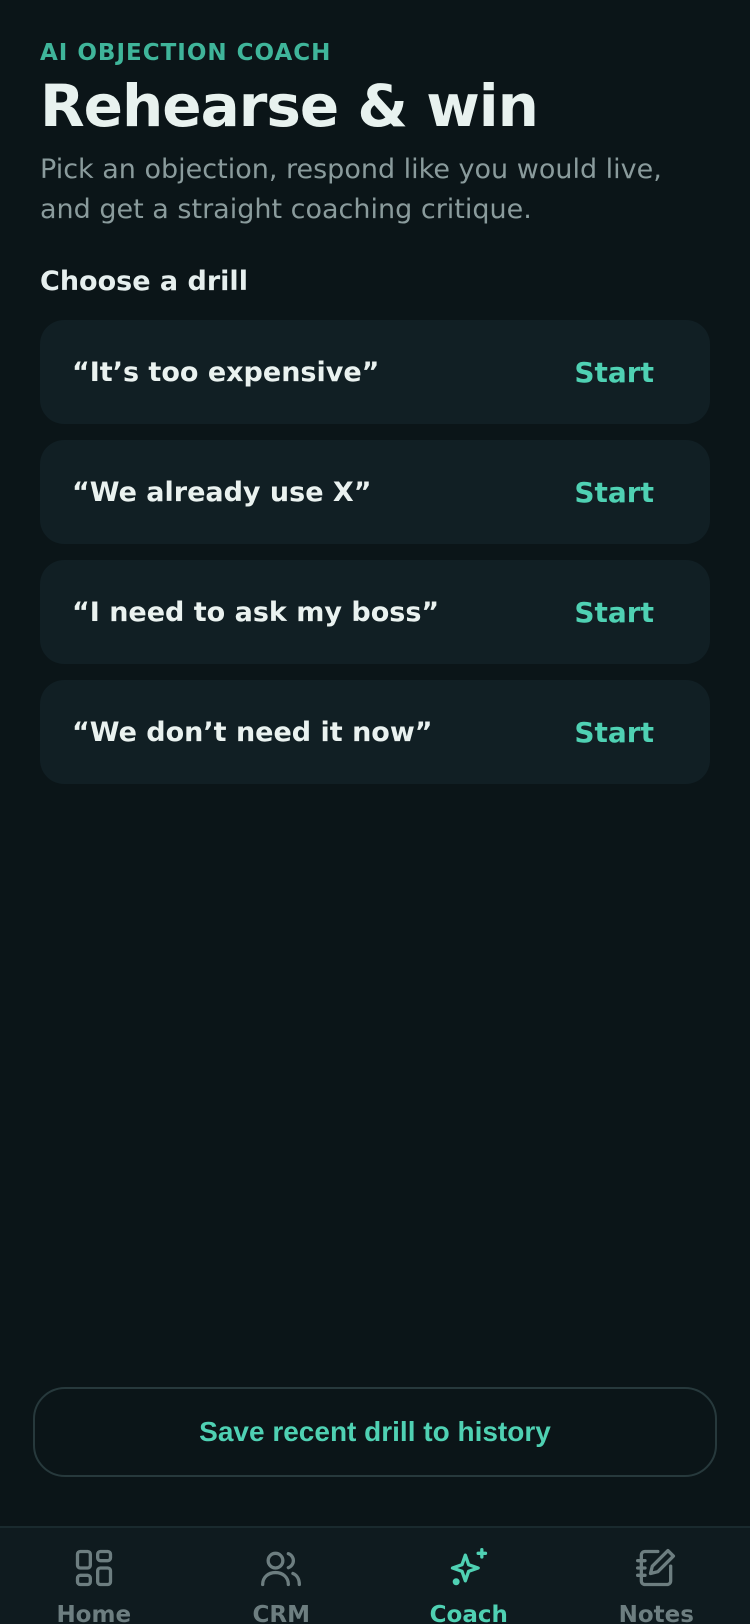  I want to click on tab-notes: Notes, so click(656, 1576).